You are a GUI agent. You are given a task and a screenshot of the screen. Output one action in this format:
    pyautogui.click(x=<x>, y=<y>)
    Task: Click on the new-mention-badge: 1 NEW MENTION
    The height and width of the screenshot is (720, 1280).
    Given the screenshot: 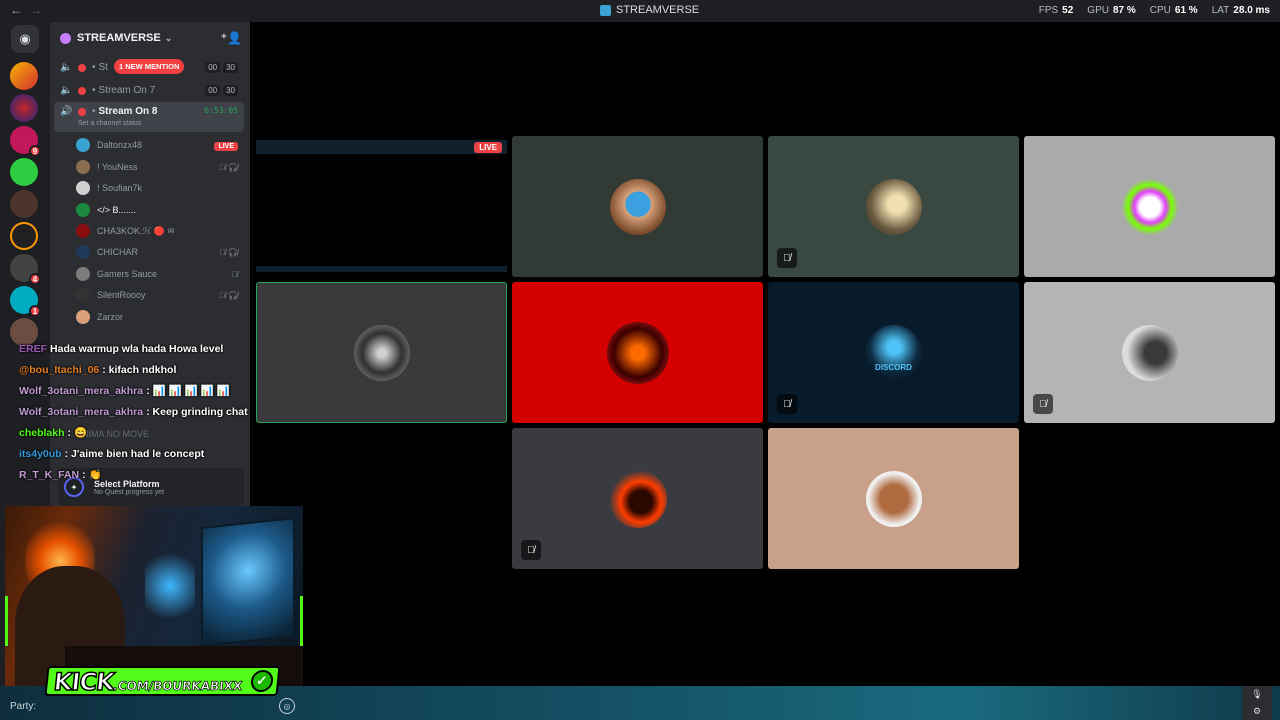 What is the action you would take?
    pyautogui.click(x=149, y=66)
    